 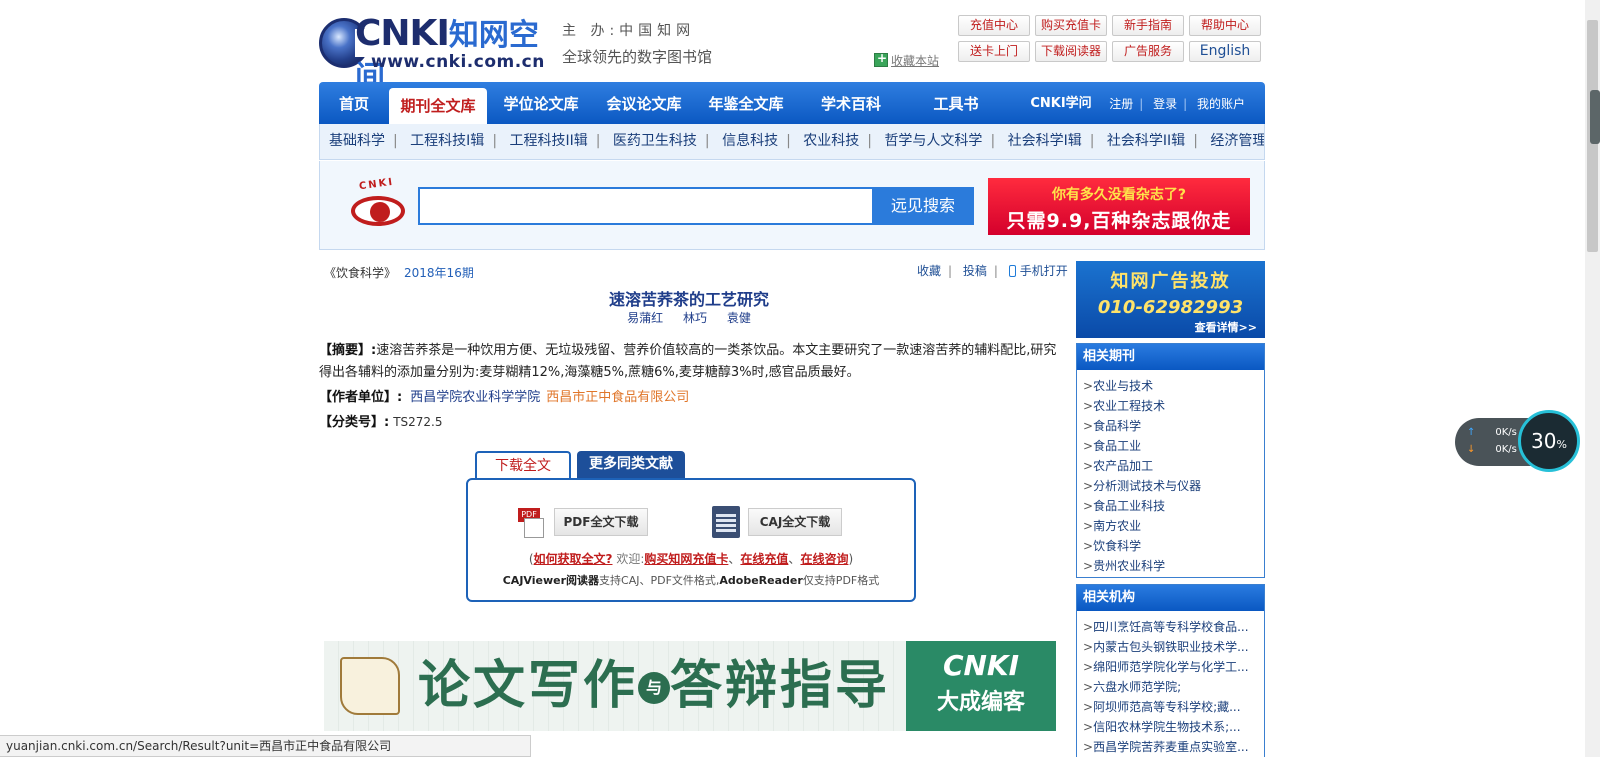 I want to click on related-journal-link: 农业工程技术, so click(x=1129, y=406).